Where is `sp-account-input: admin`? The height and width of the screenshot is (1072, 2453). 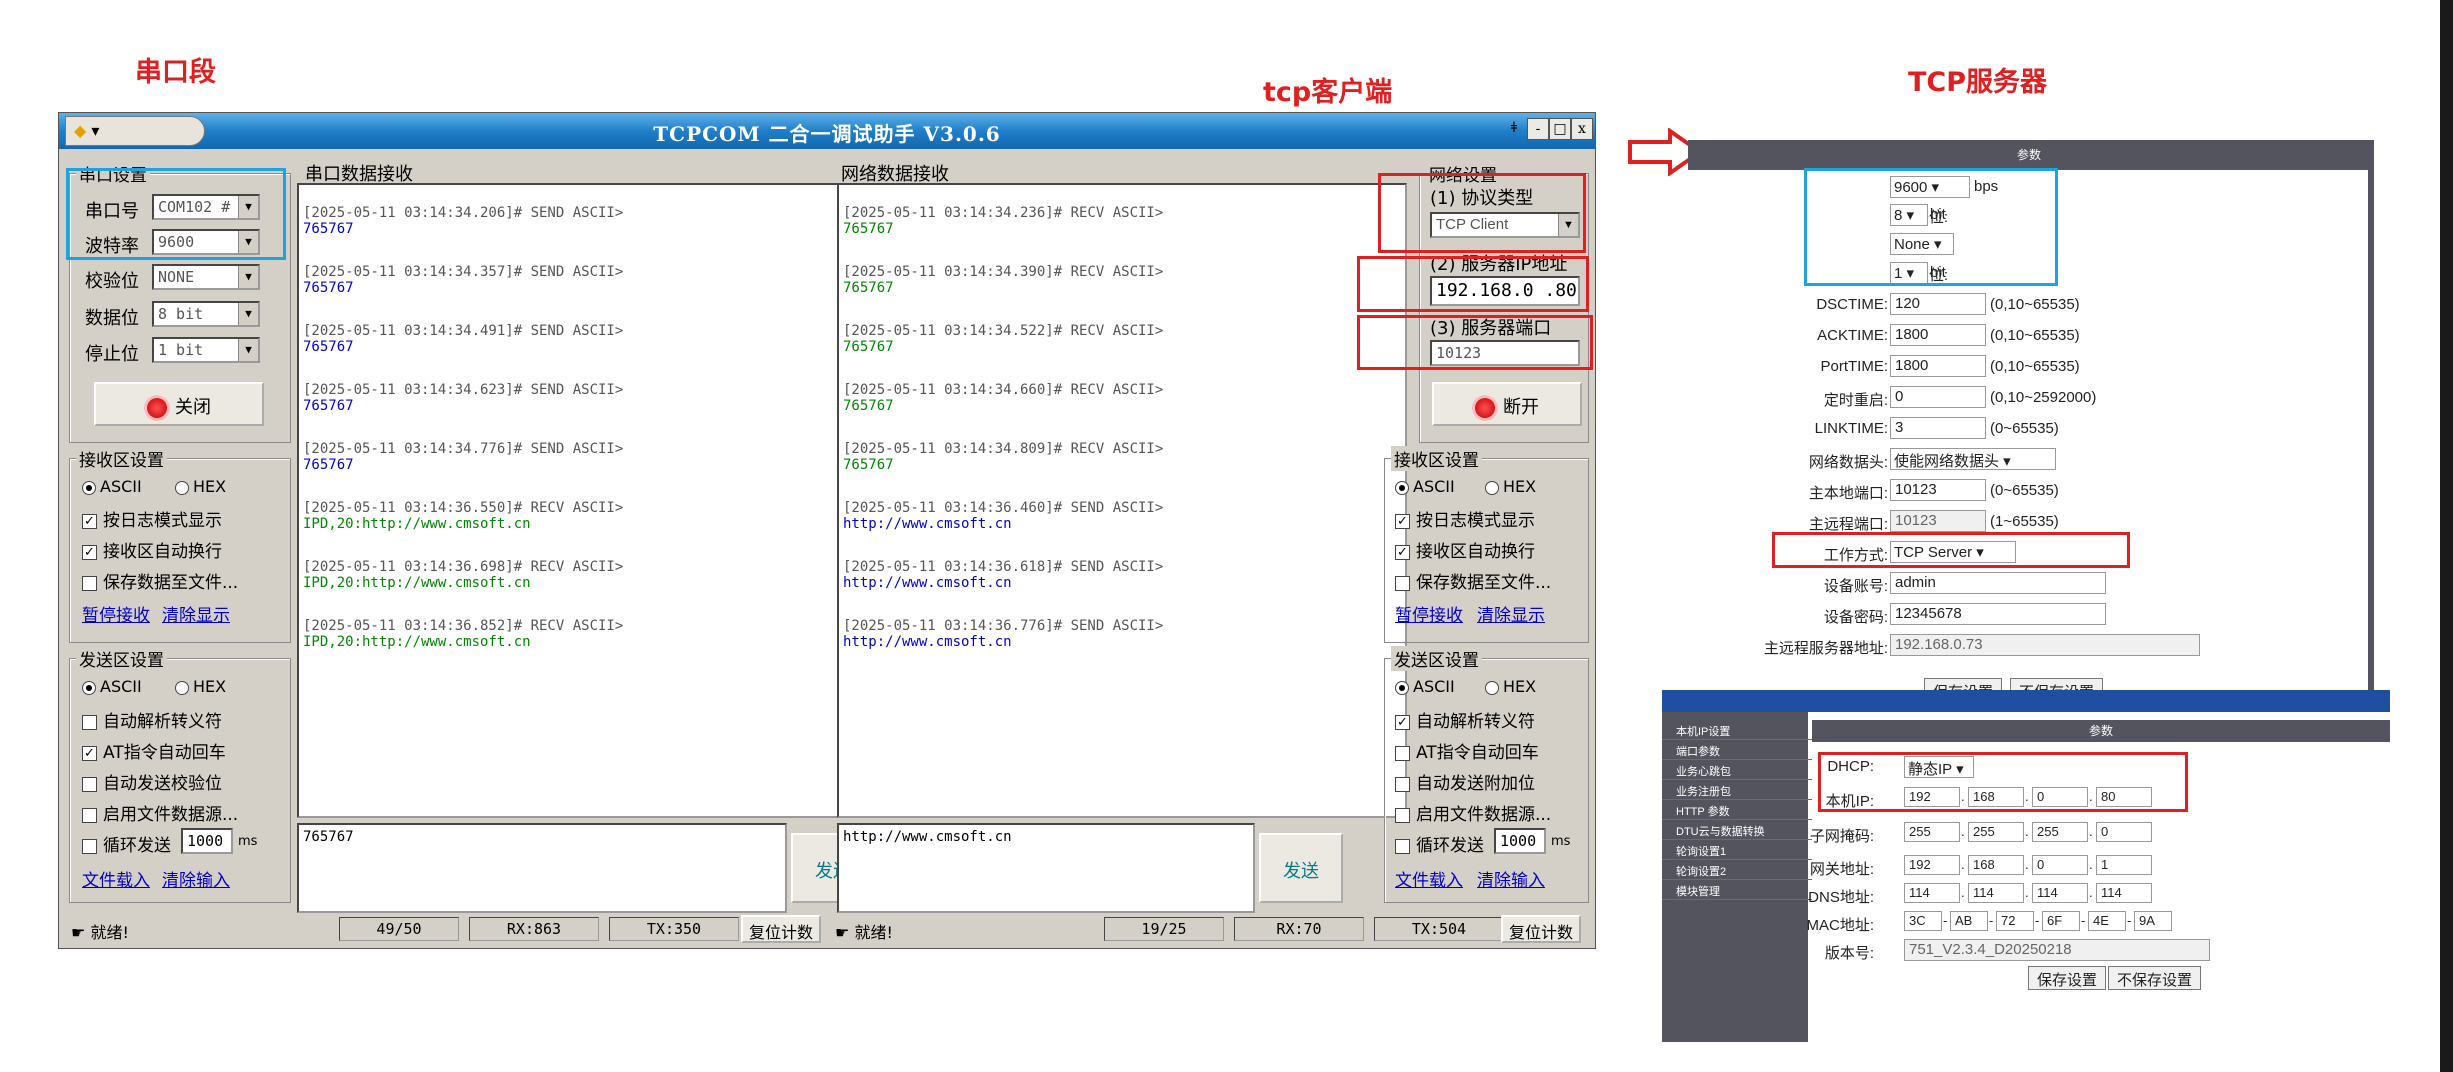
sp-account-input: admin is located at coordinates (1998, 583).